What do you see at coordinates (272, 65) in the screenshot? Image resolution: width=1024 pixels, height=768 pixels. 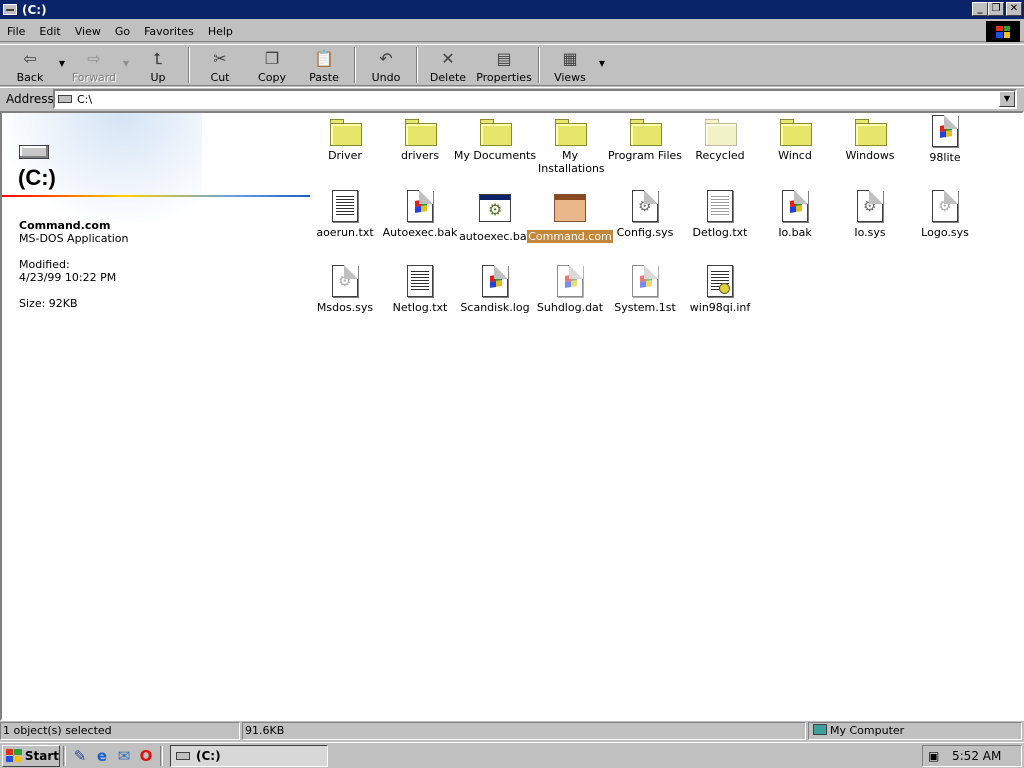 I see `copy-button: ❐ Copy` at bounding box center [272, 65].